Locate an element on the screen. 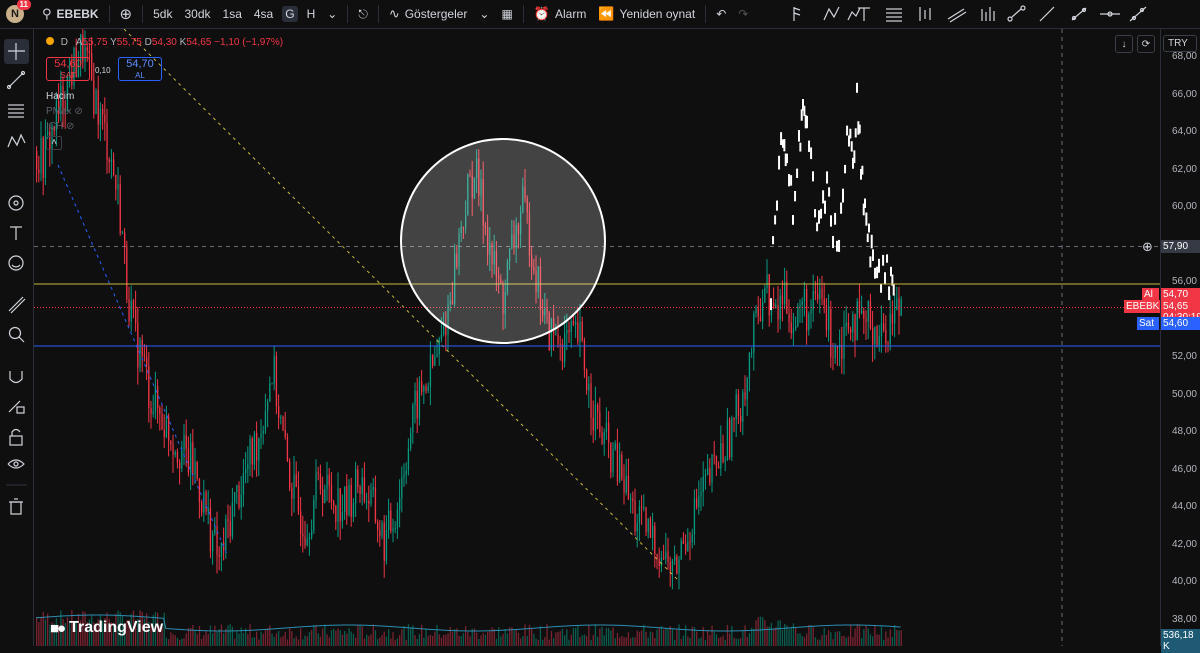  scroll-to-latest-button: ↓ is located at coordinates (1124, 44).